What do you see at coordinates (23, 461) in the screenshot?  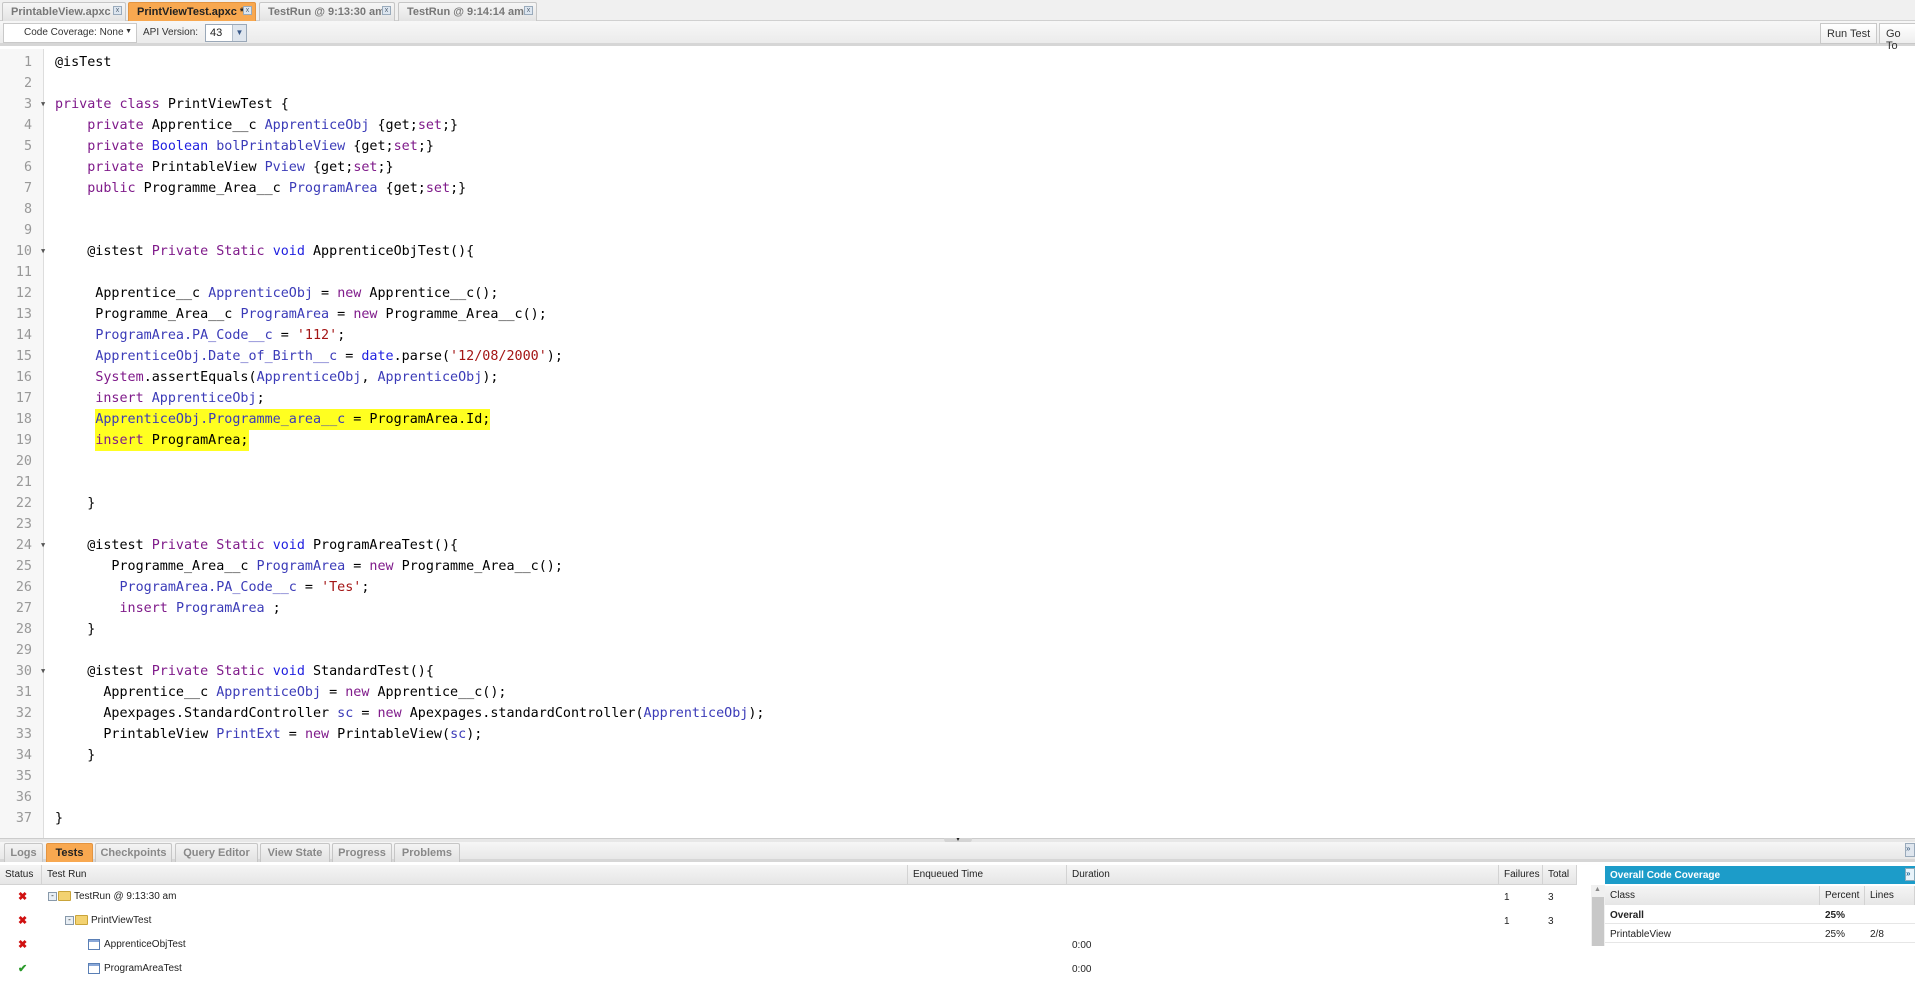 I see `line-number: 20` at bounding box center [23, 461].